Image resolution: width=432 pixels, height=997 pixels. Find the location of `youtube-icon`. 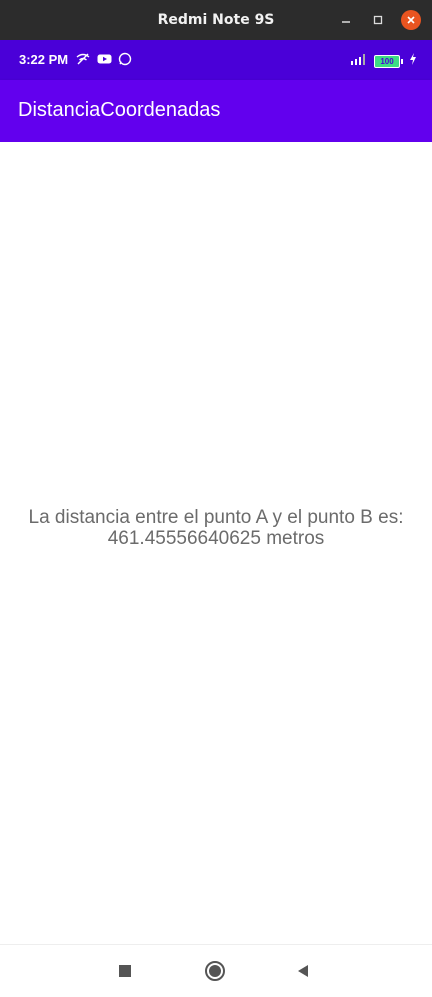

youtube-icon is located at coordinates (104, 59).